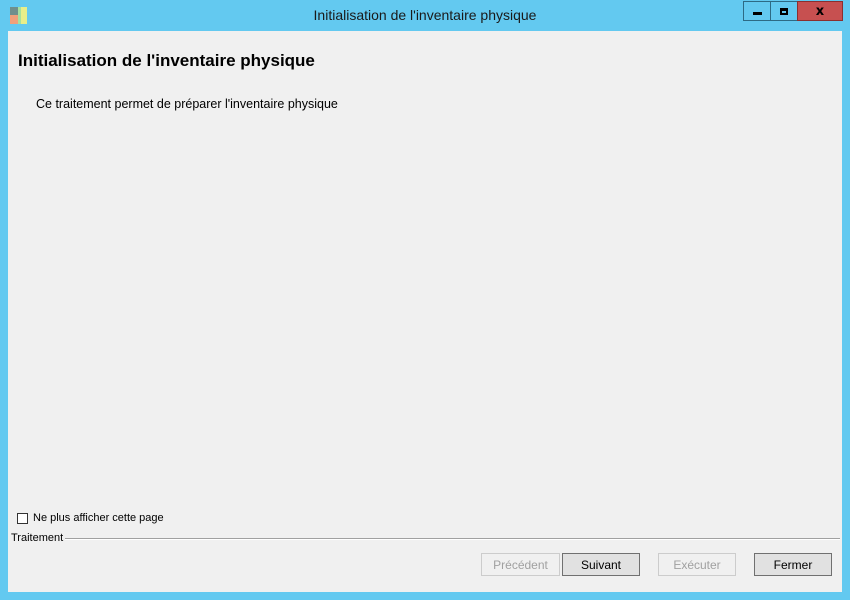 The width and height of the screenshot is (850, 600). What do you see at coordinates (520, 564) in the screenshot?
I see `previous-button: Précédent` at bounding box center [520, 564].